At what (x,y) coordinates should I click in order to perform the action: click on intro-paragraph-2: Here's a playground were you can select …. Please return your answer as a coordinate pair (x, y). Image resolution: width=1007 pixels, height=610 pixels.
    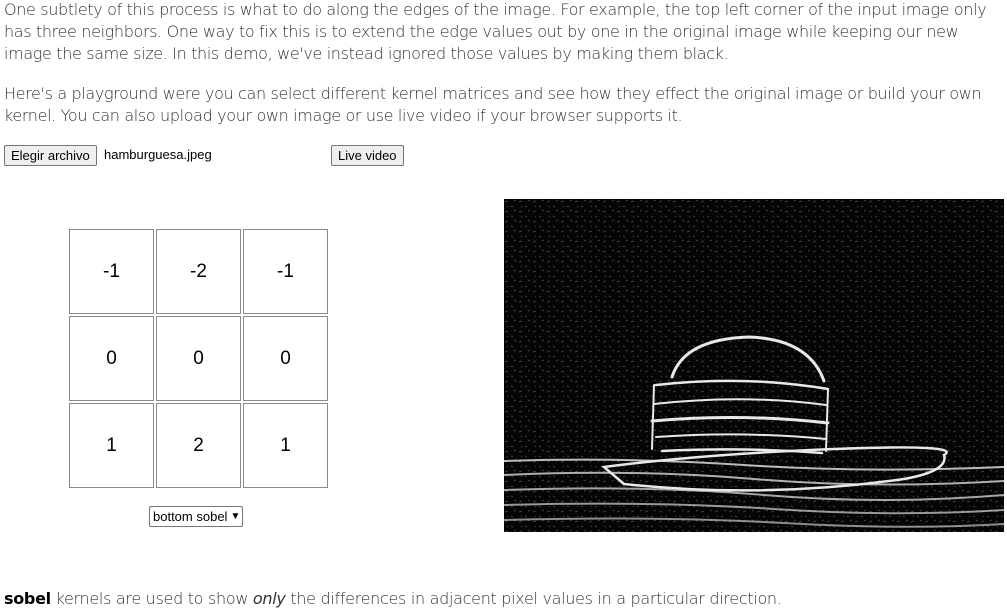
    Looking at the image, I should click on (493, 104).